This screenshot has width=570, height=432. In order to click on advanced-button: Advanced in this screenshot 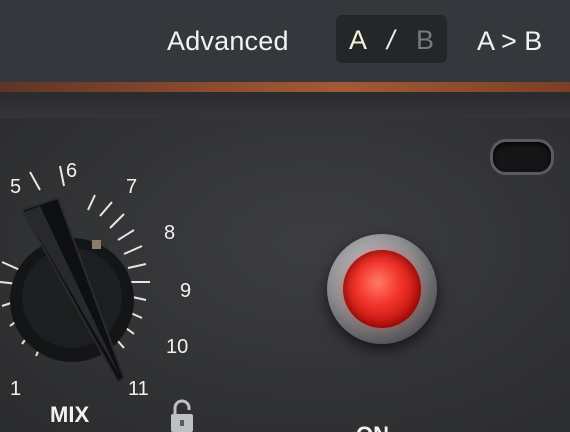, I will do `click(228, 41)`.